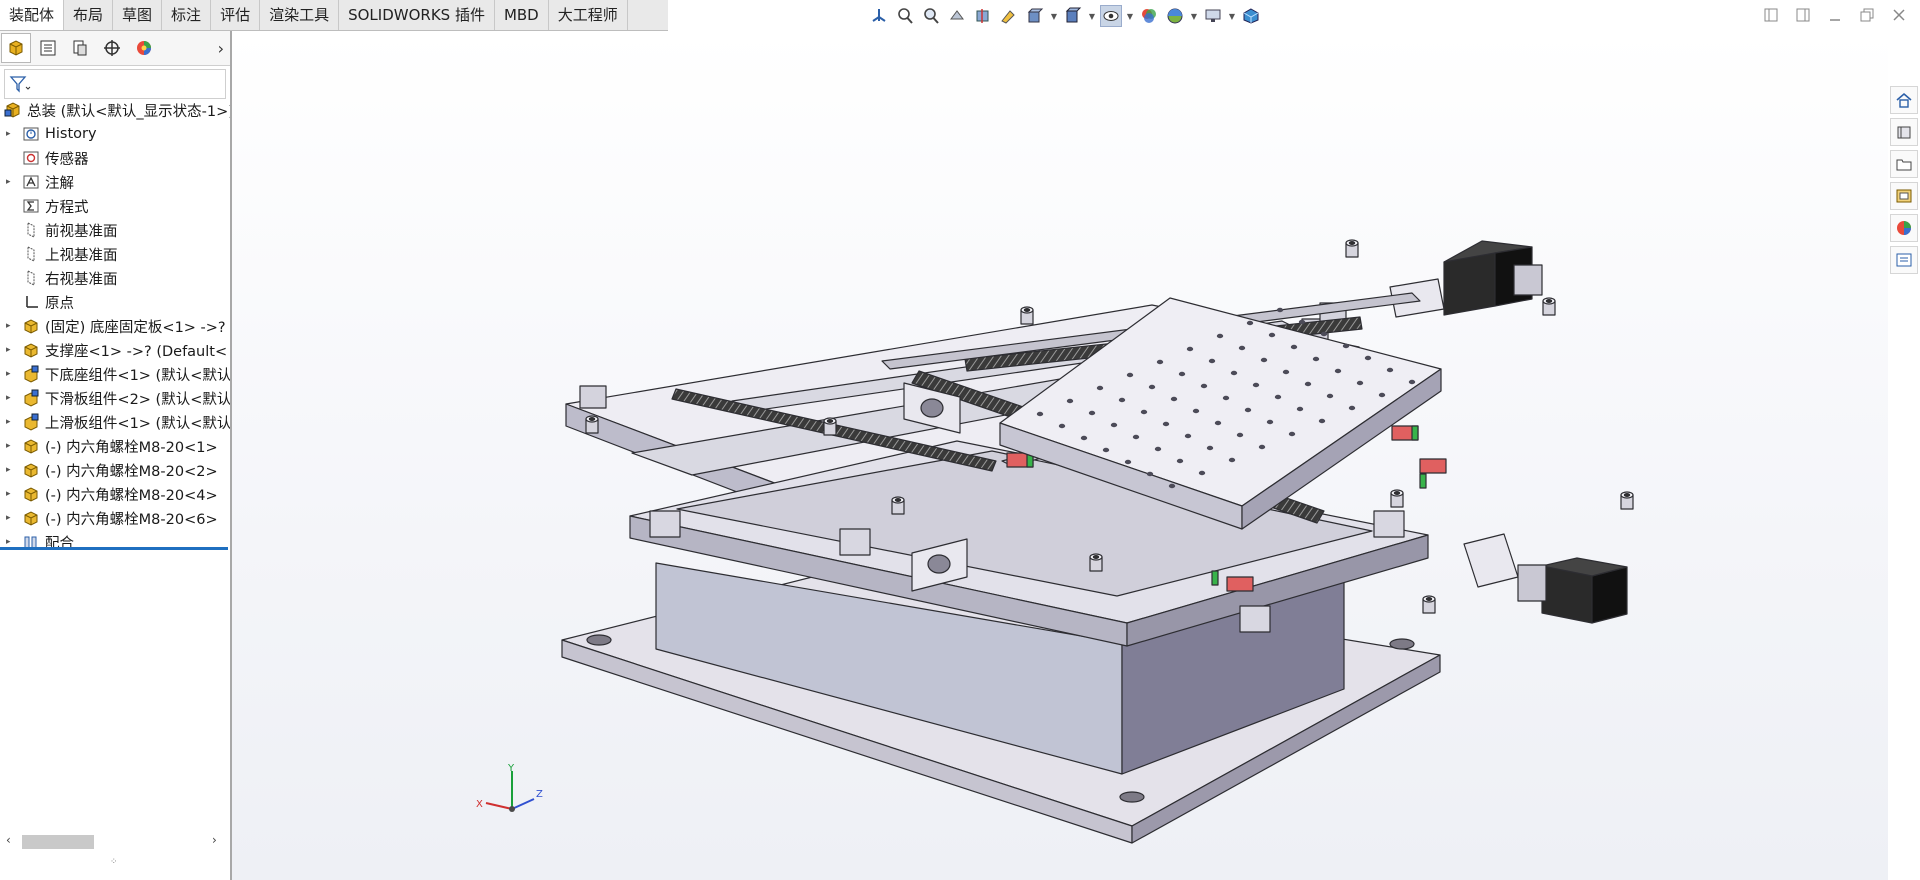  I want to click on scroll-left-icon: ‹, so click(8, 840).